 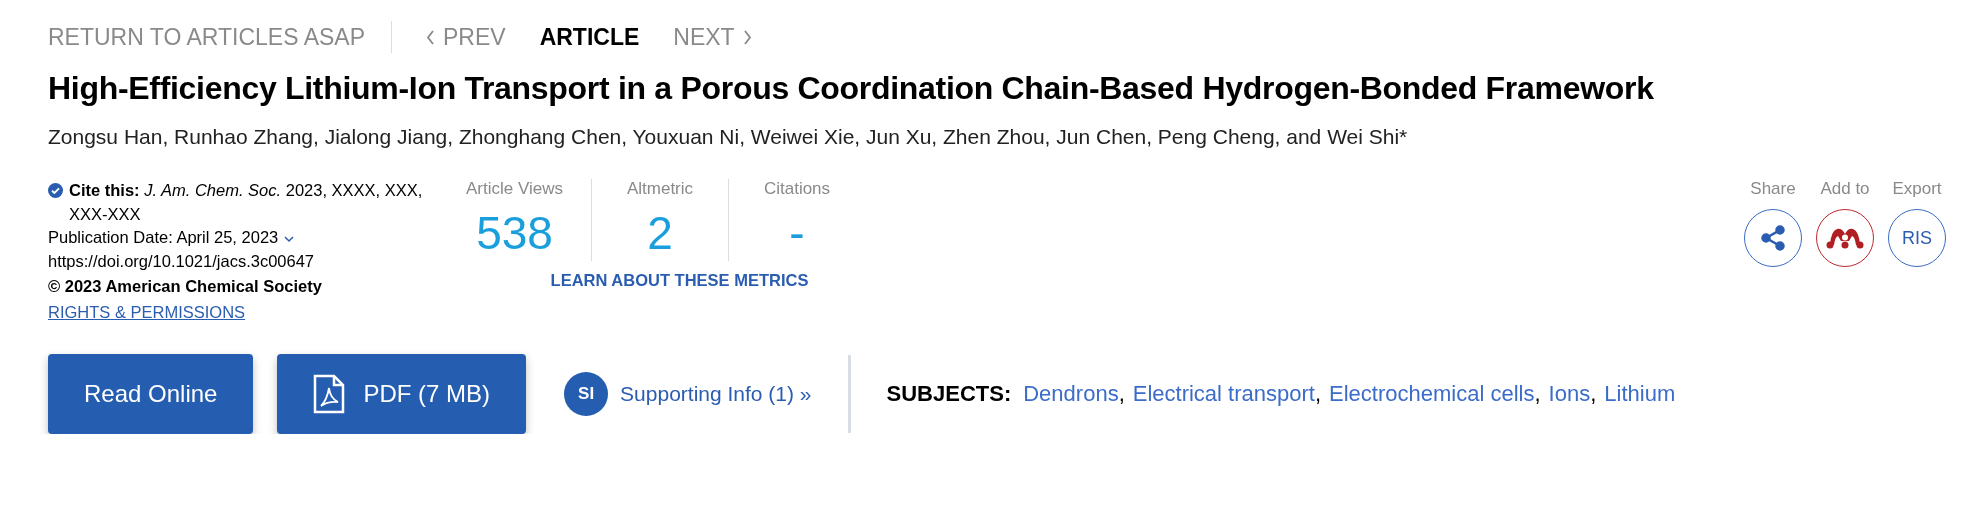 What do you see at coordinates (1000, 137) in the screenshot?
I see `author-list: Zongsu Han, Runhao Zhang, Jialong Jiang, Zhonghang Chen, Youxuan Ni, Weiwei Xie, Jun Xu, Zhen Zhou, Jun Chen, Peng Cheng, and Wei Shi*` at bounding box center [1000, 137].